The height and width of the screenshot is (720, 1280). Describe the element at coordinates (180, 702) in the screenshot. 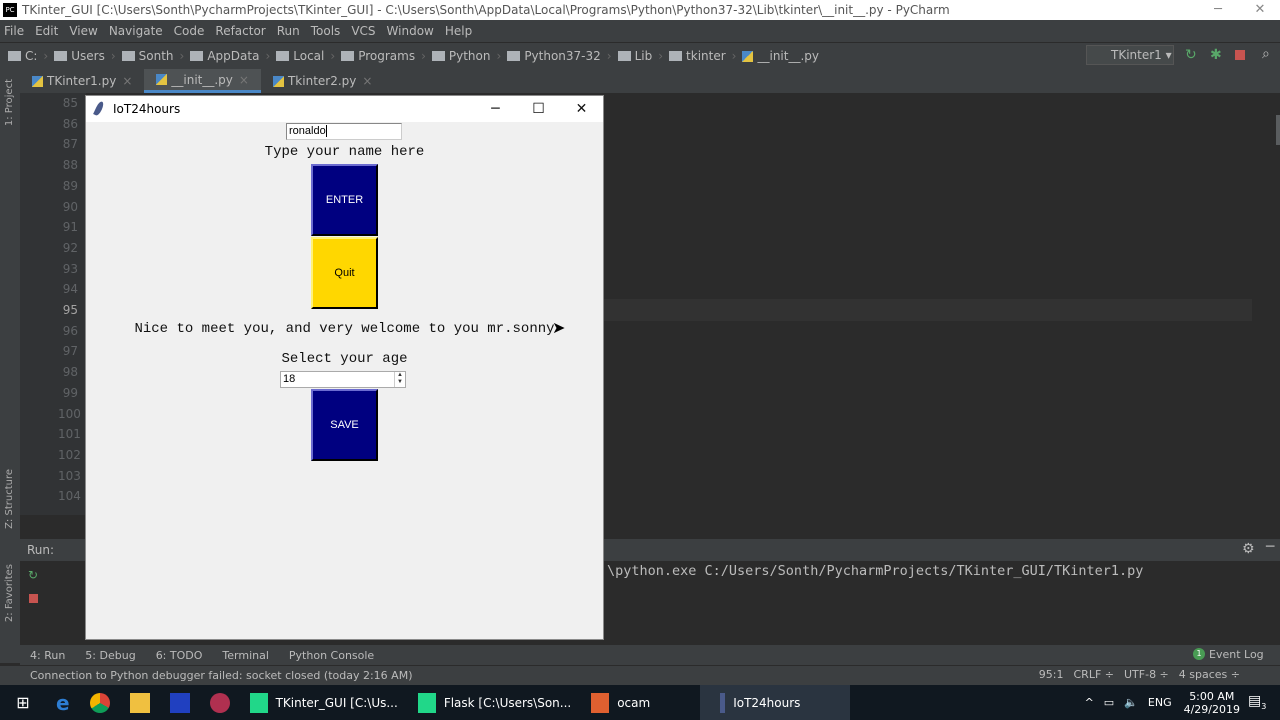

I see `isis-icon` at that location.